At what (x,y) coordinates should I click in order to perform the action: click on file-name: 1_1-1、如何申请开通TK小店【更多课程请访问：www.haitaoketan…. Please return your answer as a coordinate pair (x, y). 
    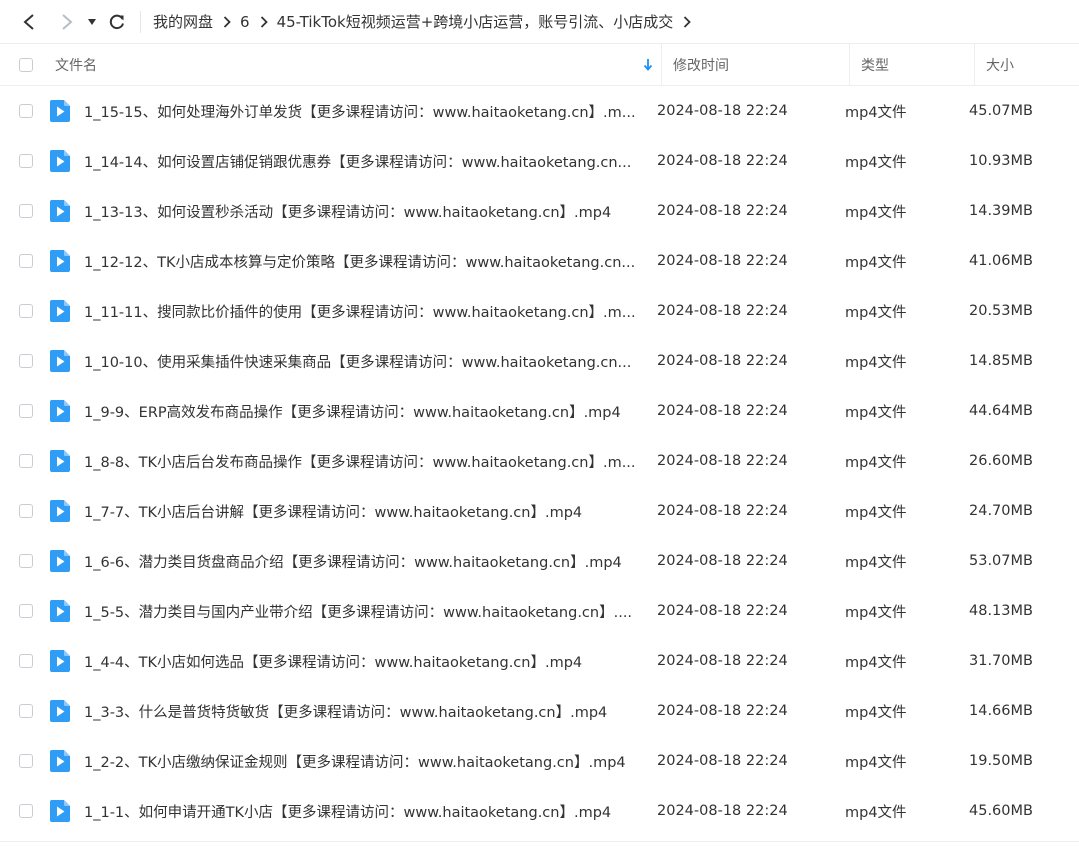
    Looking at the image, I should click on (364, 811).